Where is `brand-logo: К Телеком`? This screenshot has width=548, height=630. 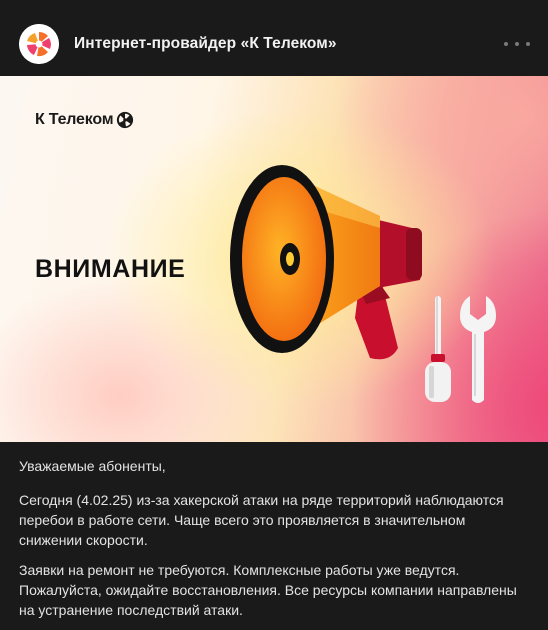
brand-logo: К Телеком is located at coordinates (84, 120).